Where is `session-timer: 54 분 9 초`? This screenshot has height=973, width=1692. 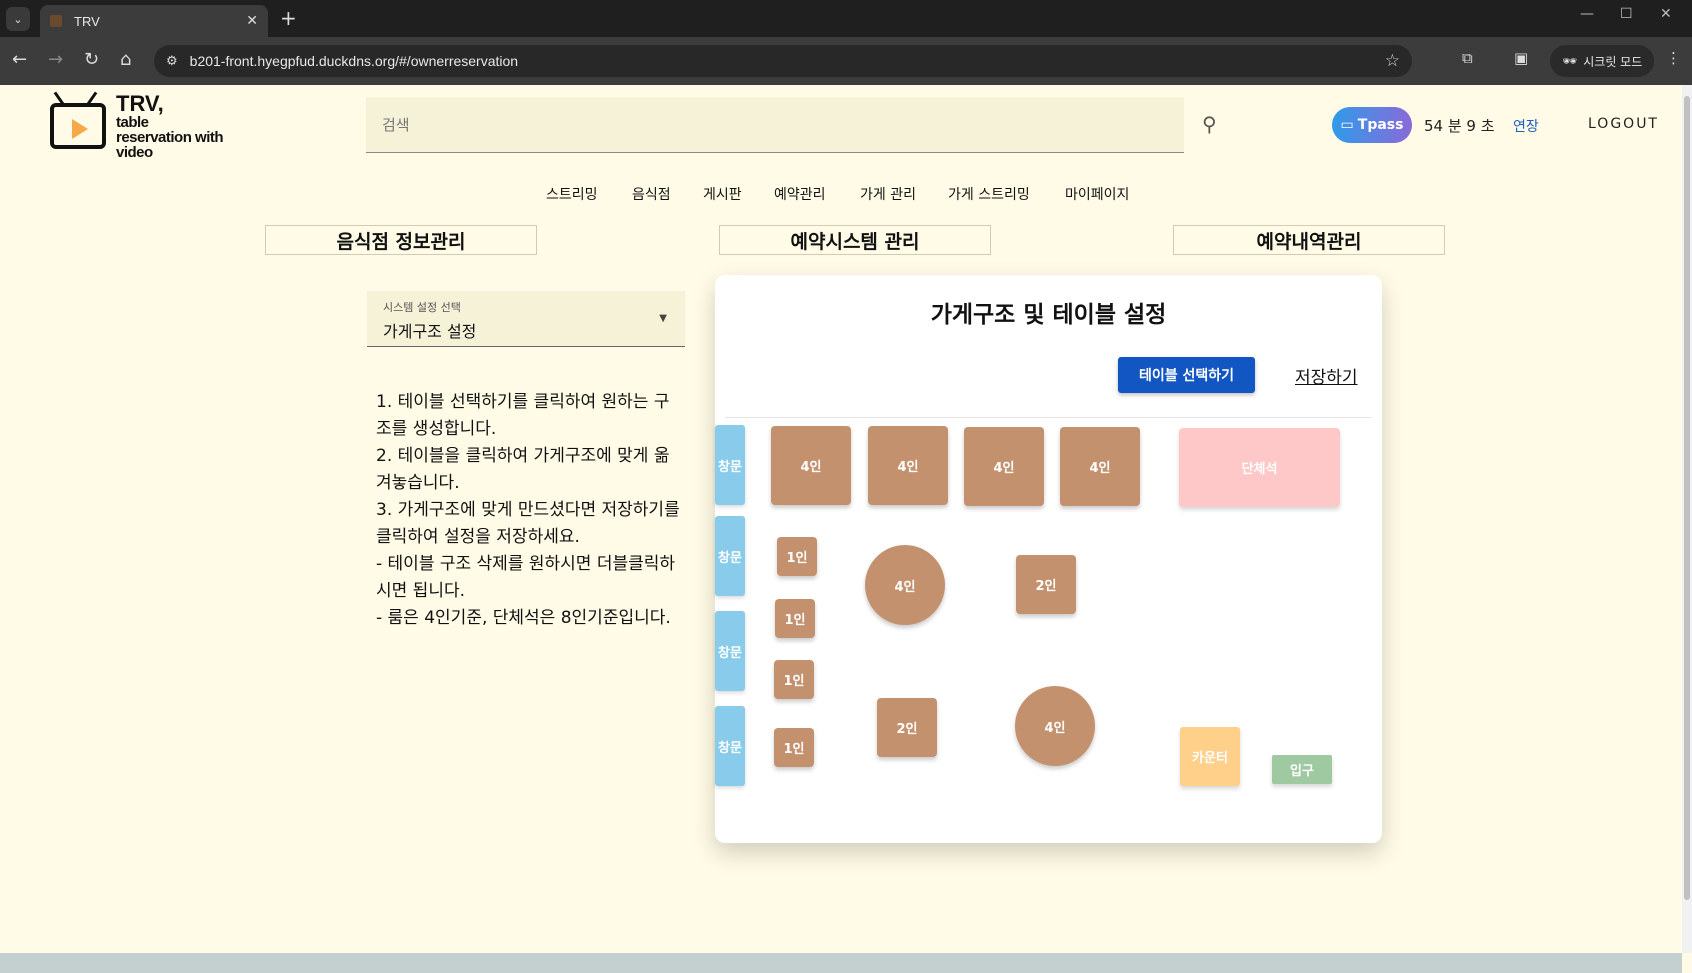
session-timer: 54 분 9 초 is located at coordinates (1459, 126).